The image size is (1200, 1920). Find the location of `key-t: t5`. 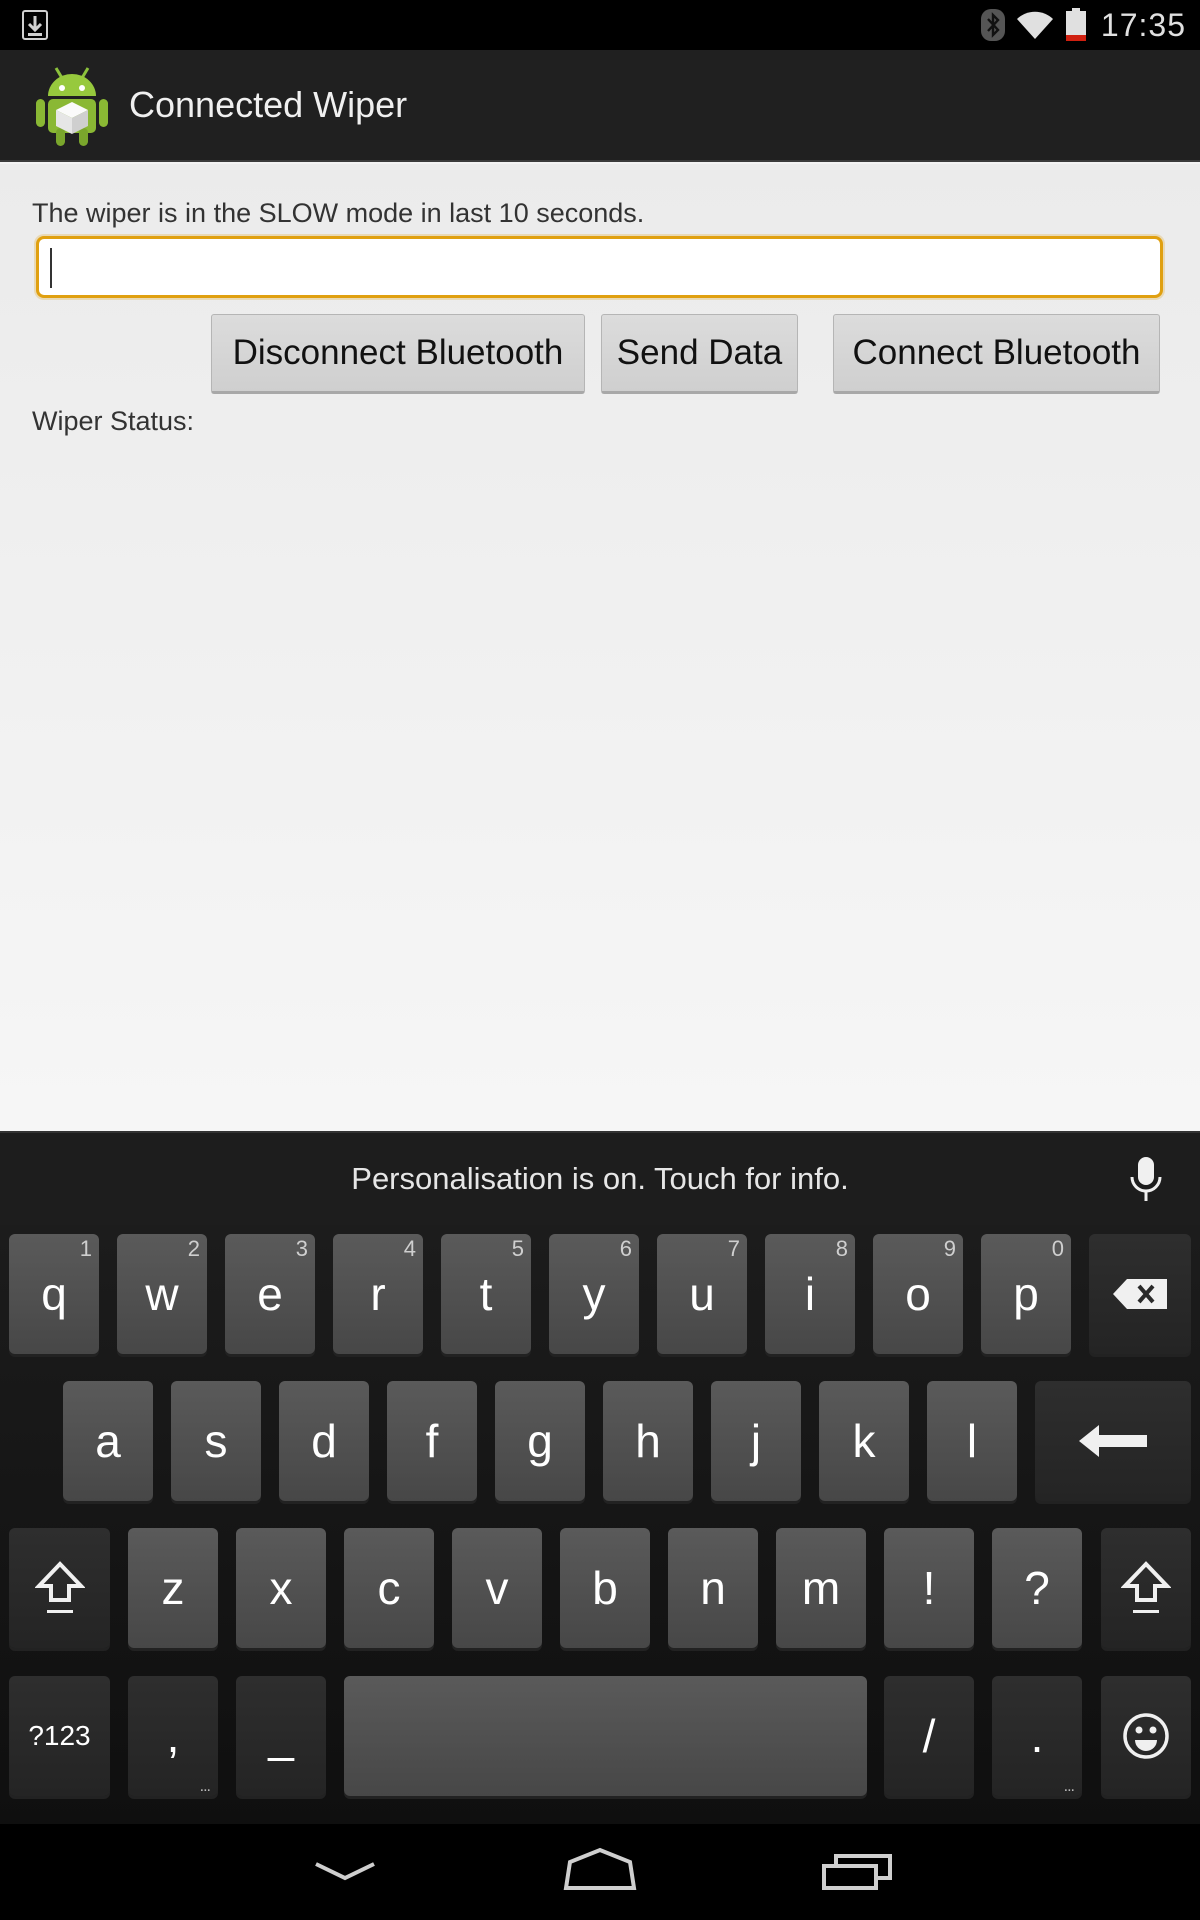

key-t: t5 is located at coordinates (486, 1294).